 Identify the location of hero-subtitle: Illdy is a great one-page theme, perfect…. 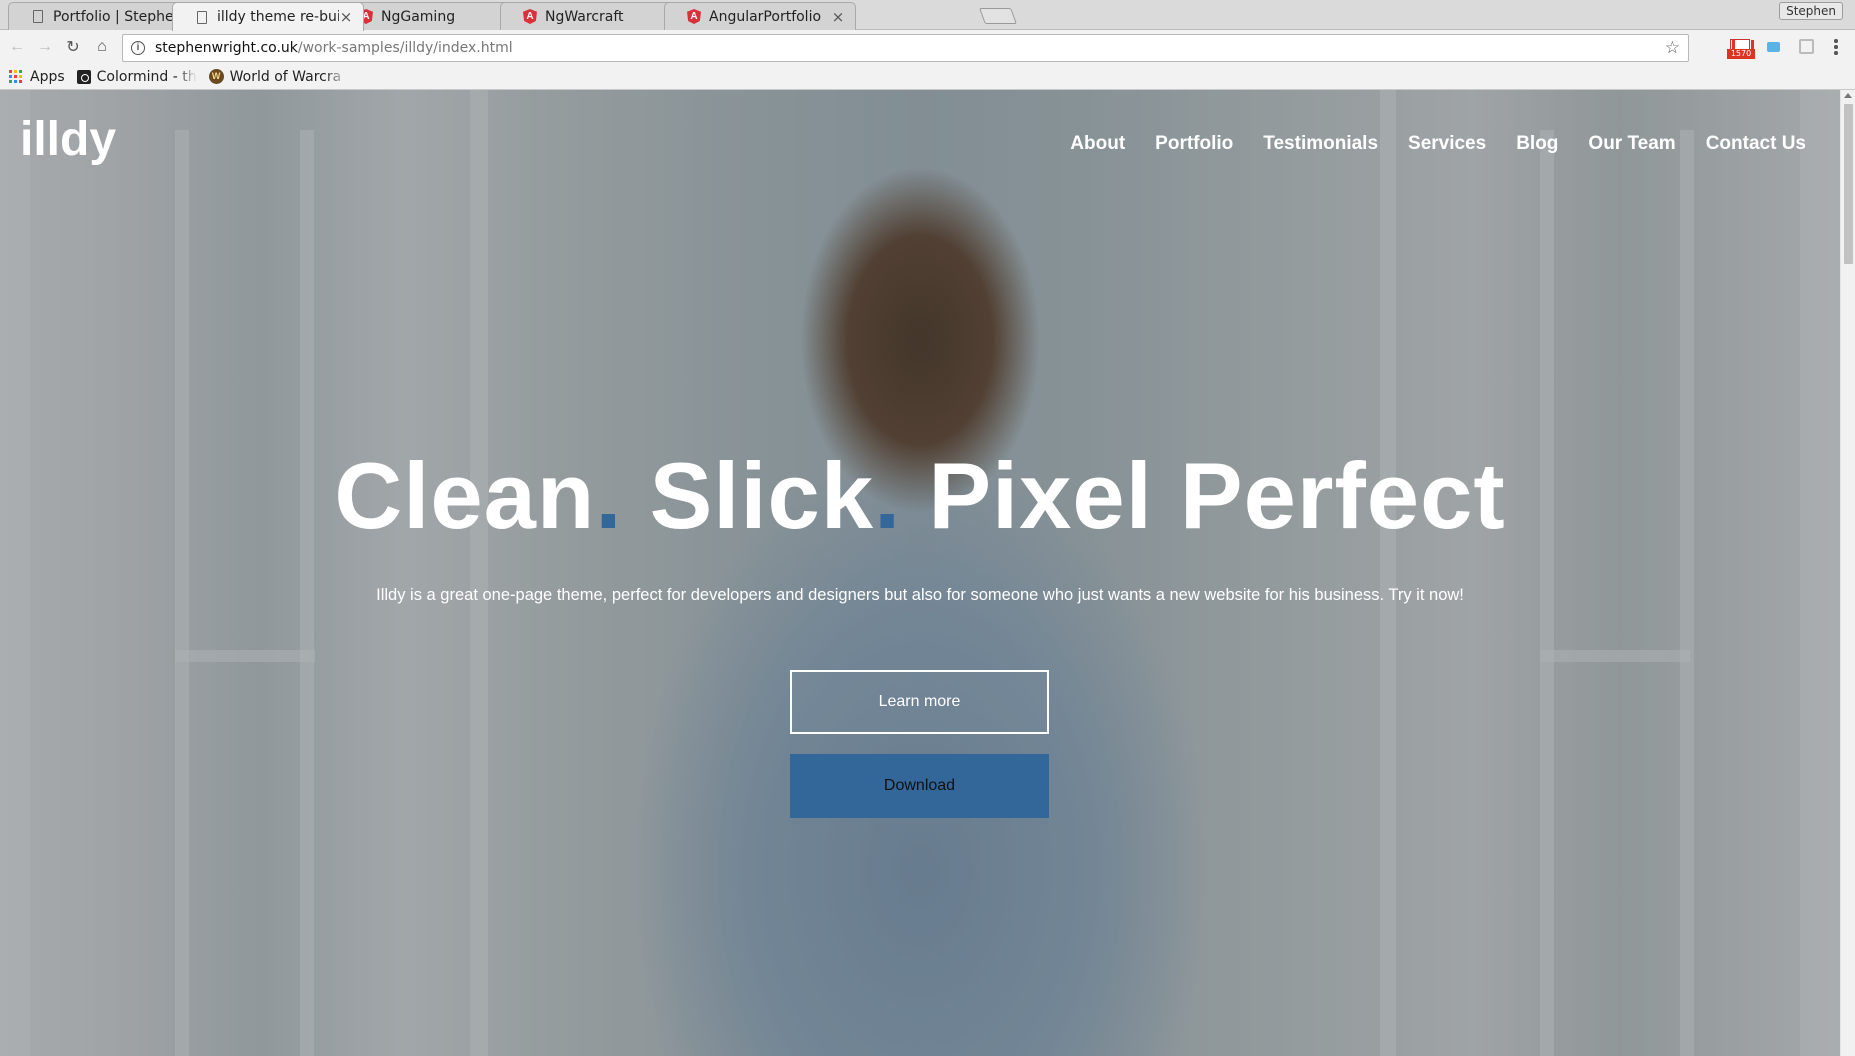
(920, 595).